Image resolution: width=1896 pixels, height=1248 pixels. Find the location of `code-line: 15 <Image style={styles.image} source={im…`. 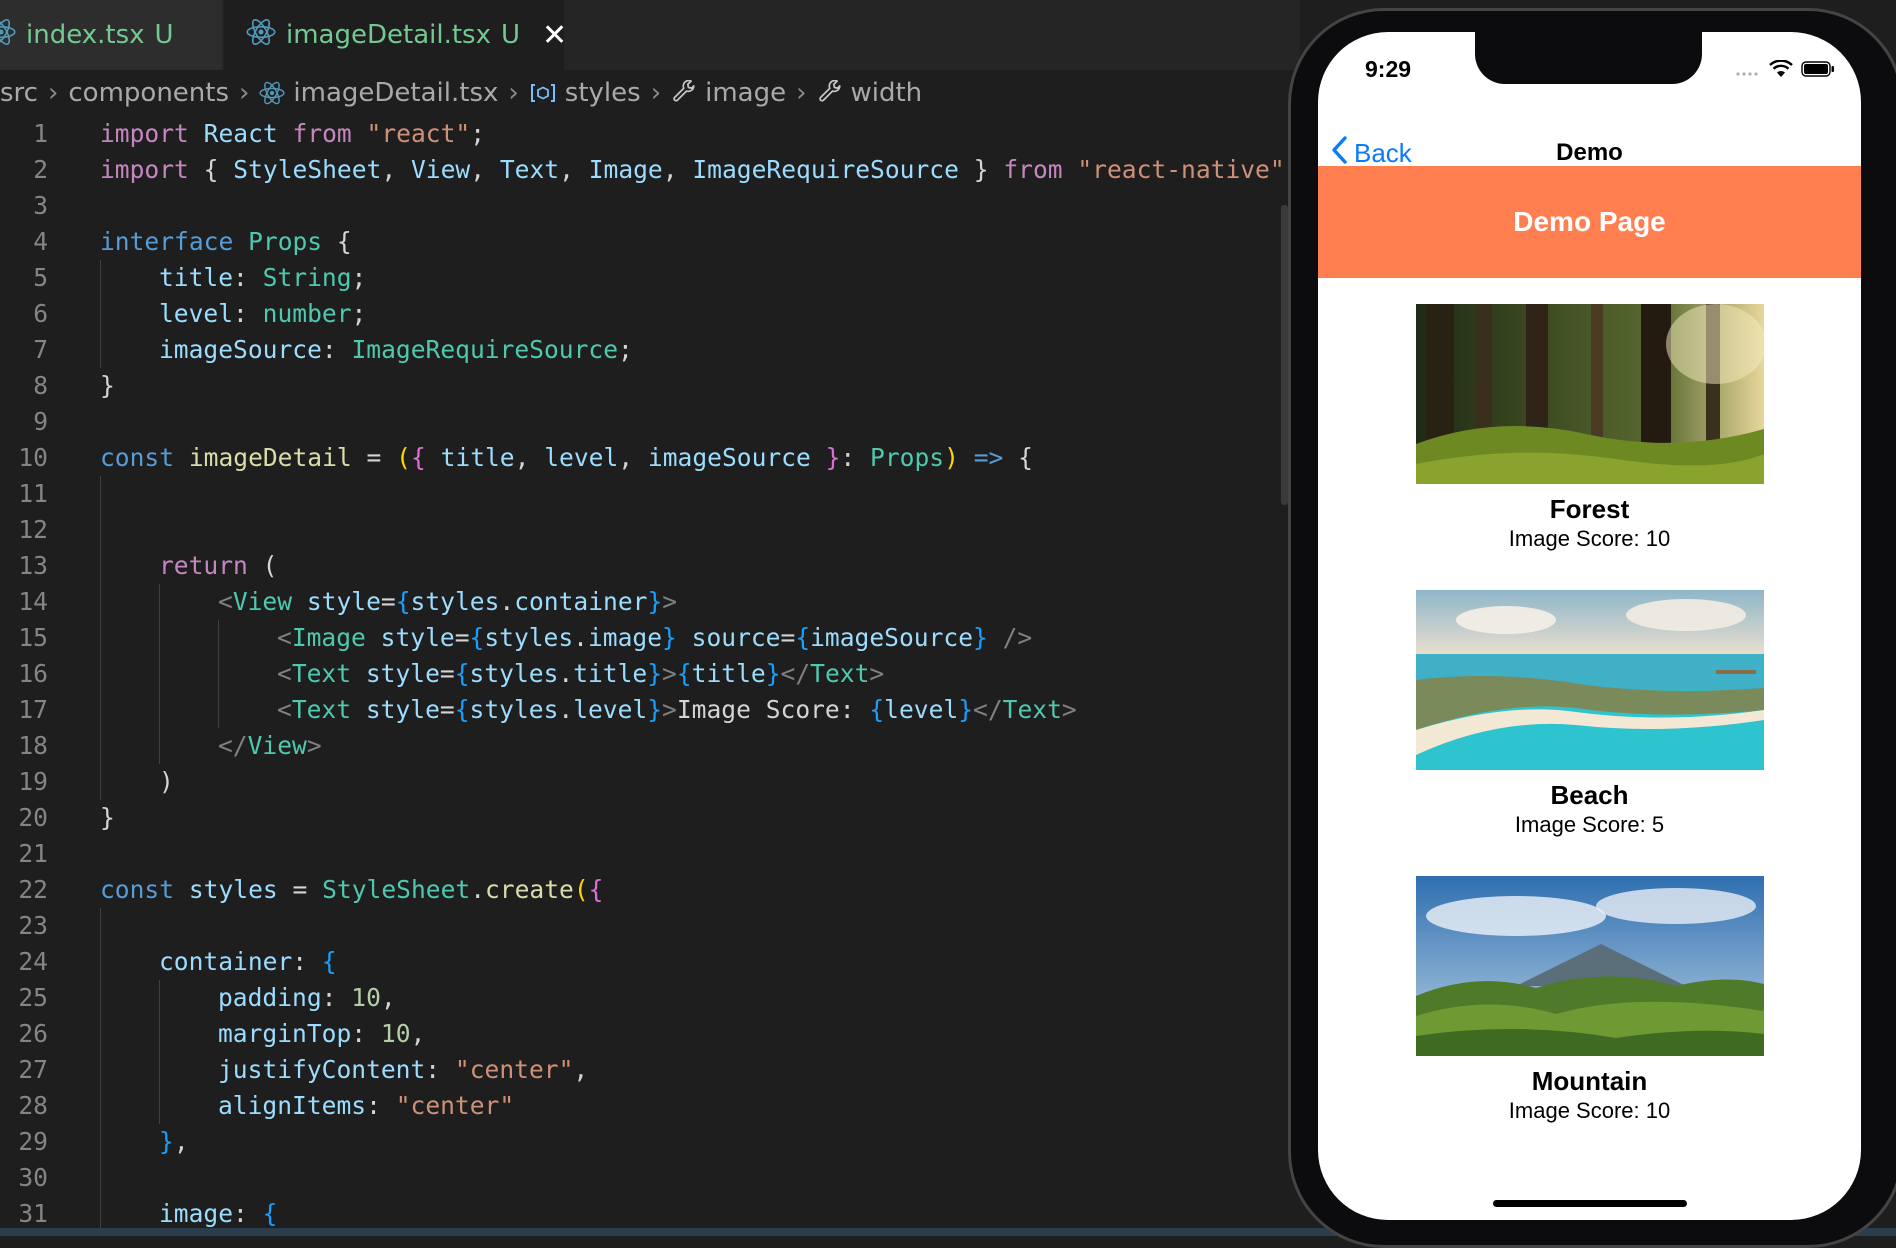

code-line: 15 <Image style={styles.image} source={im… is located at coordinates (645, 638).